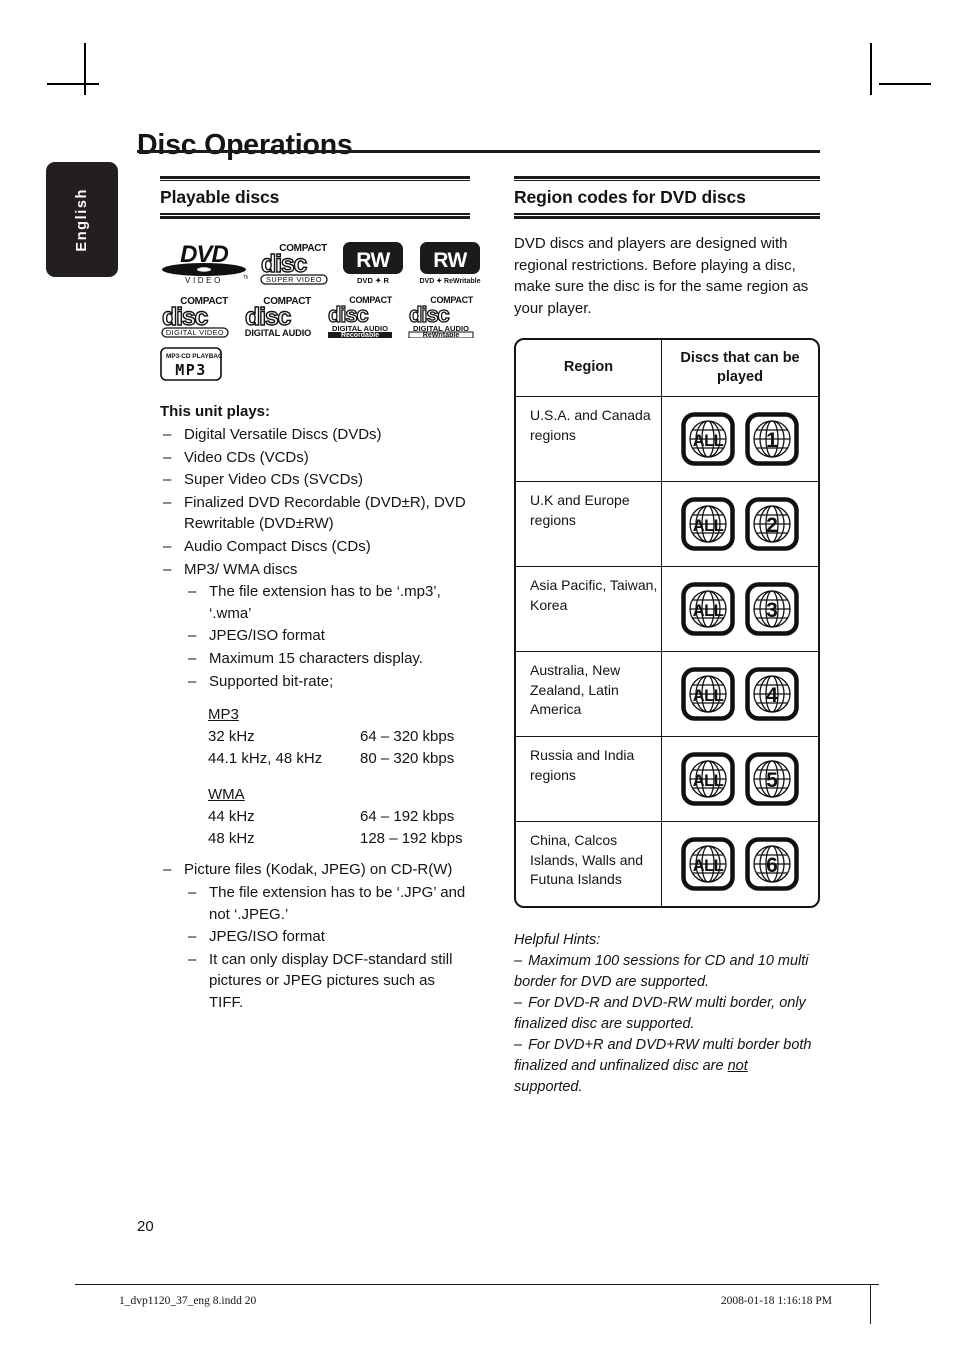 The width and height of the screenshot is (954, 1347). I want to click on svg-text: VIDEO, so click(204, 280).